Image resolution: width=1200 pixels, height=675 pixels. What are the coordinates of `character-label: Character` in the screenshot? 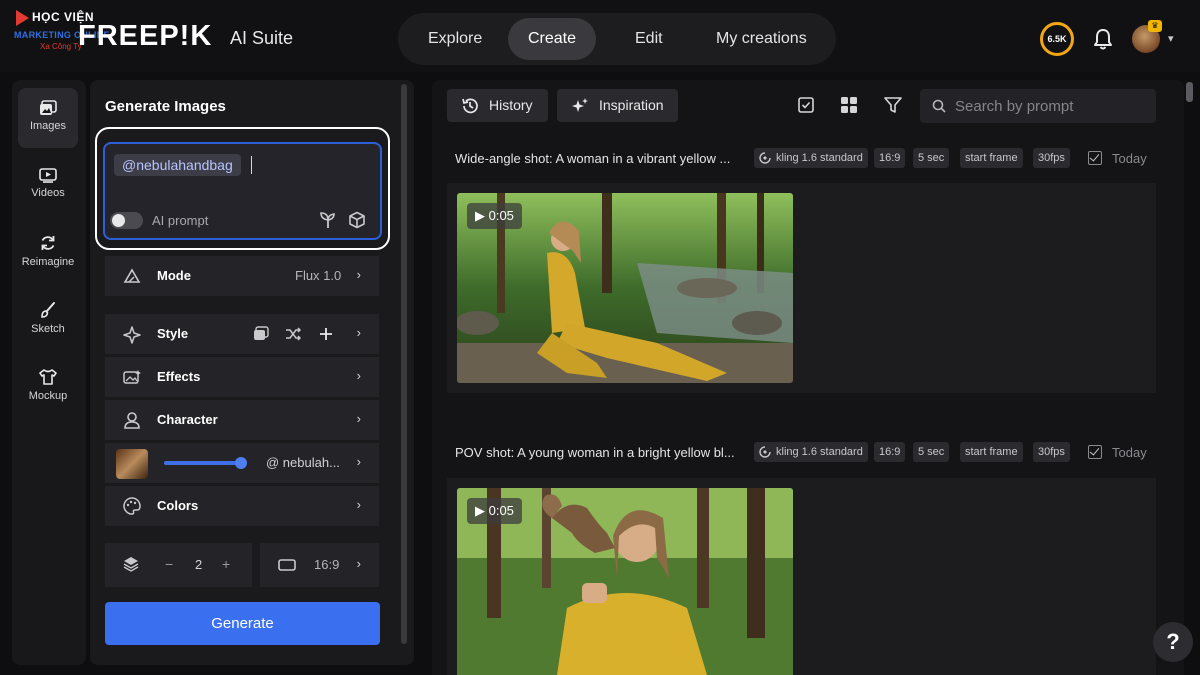 It's located at (187, 419).